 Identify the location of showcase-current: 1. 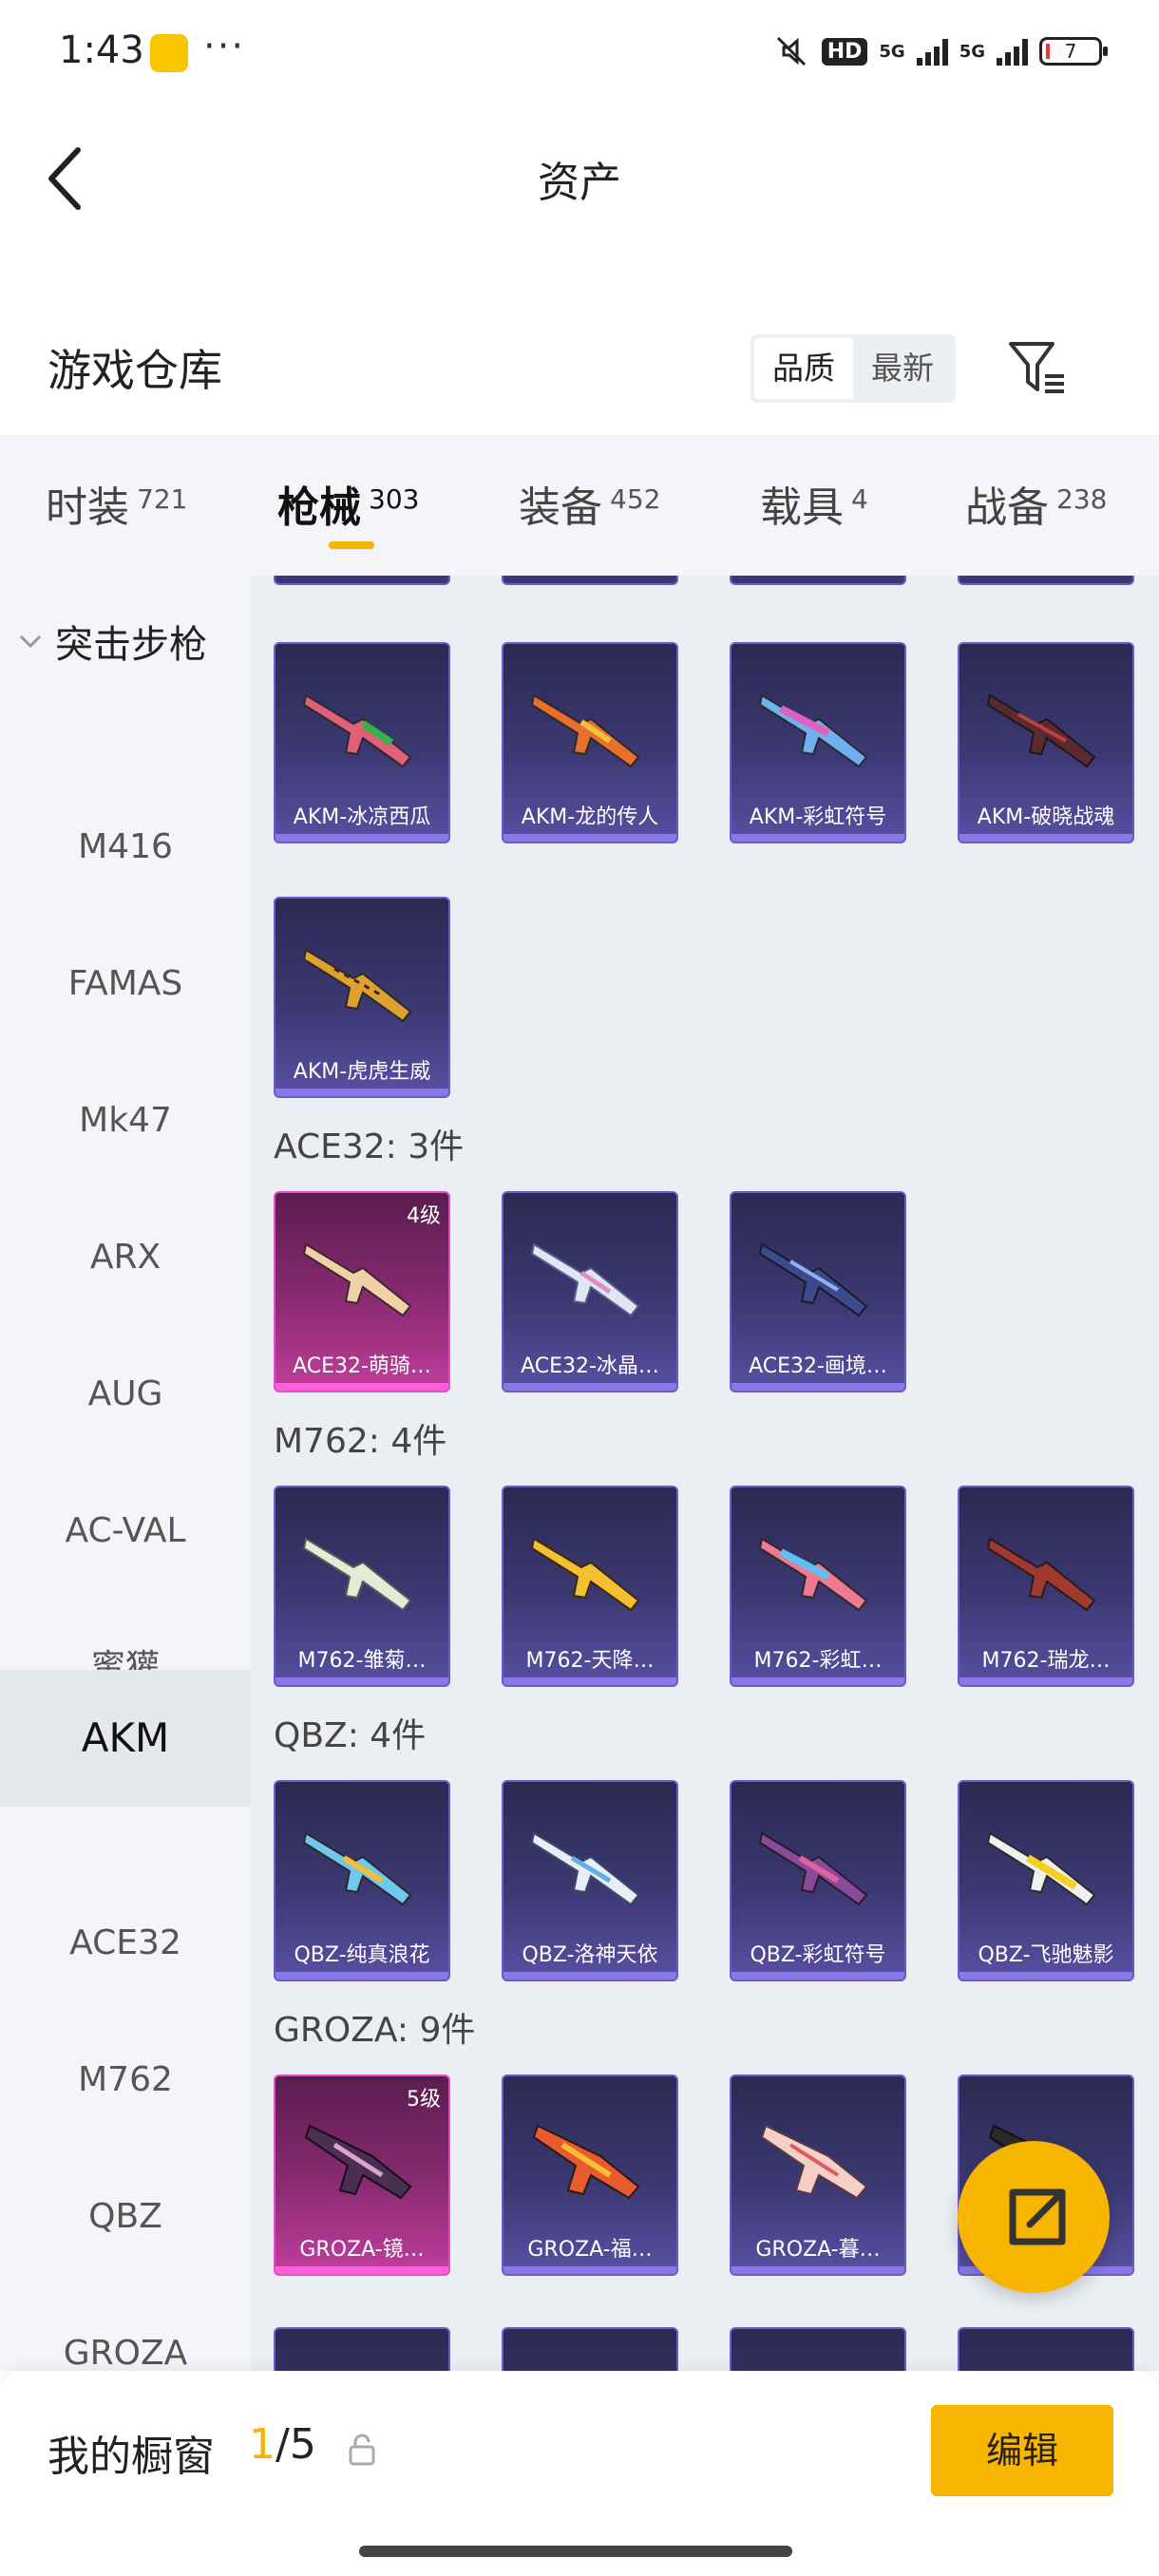
(262, 2444).